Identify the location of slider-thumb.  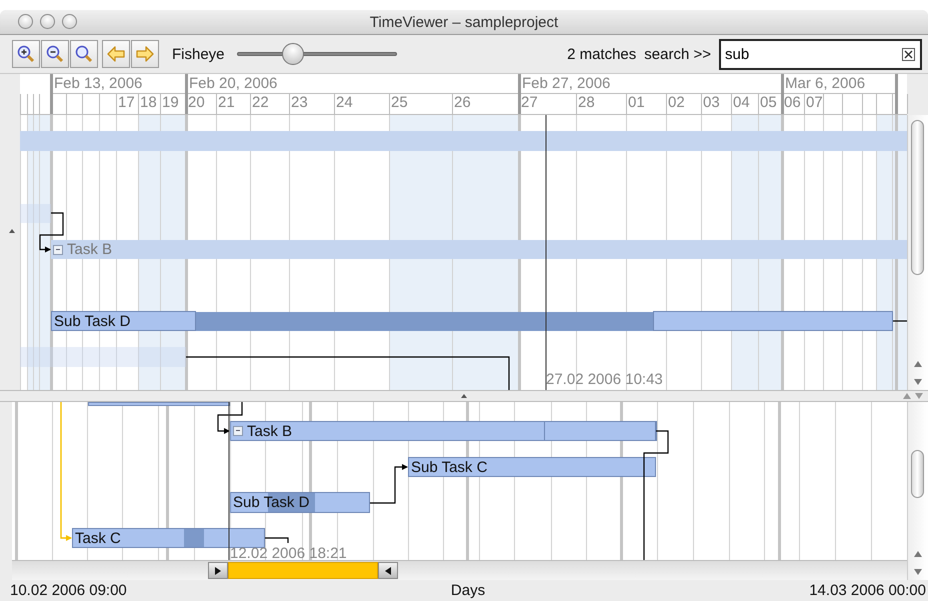
(293, 54).